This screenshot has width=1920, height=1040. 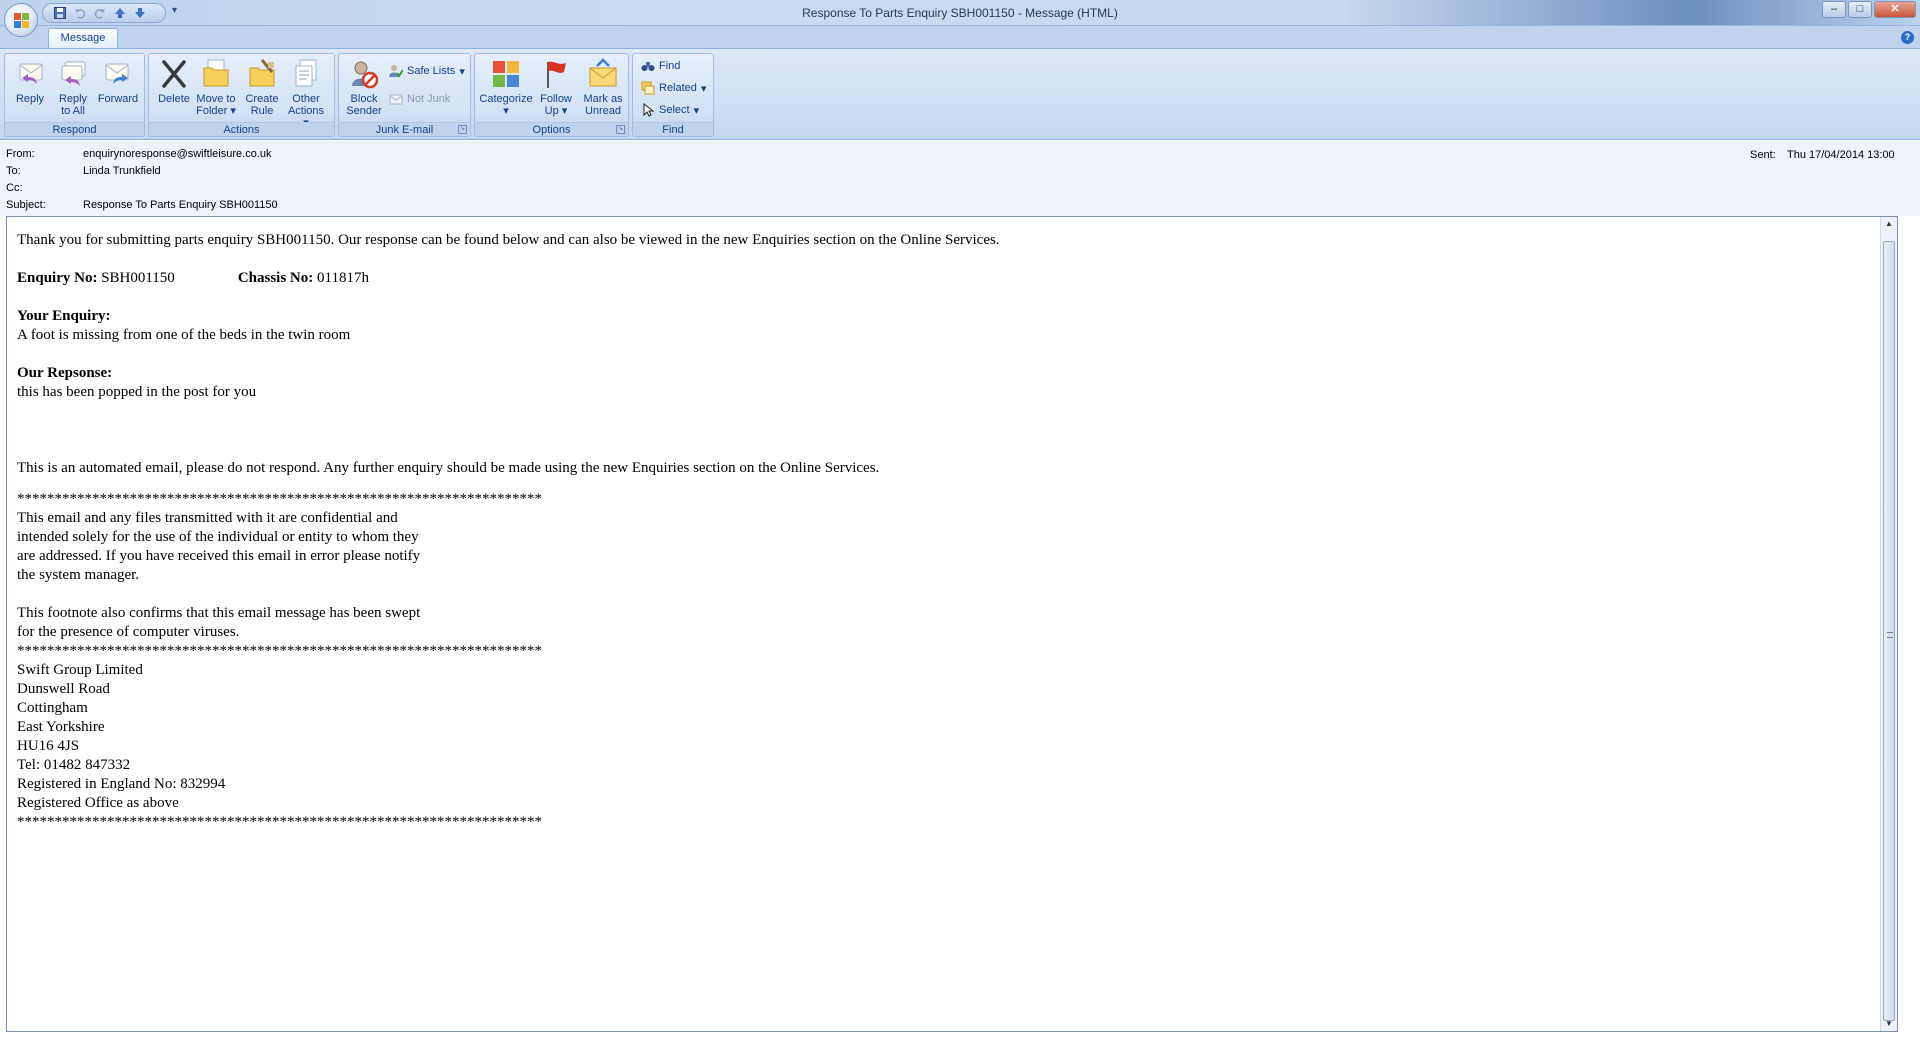 I want to click on categorize-button: Categorize ▾, so click(x=506, y=89).